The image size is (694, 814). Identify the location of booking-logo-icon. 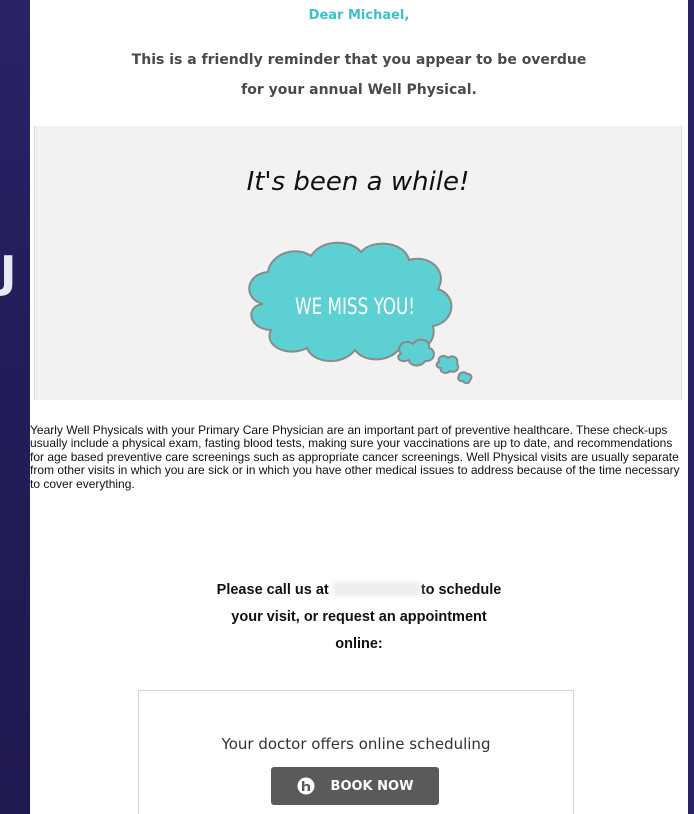
(306, 786).